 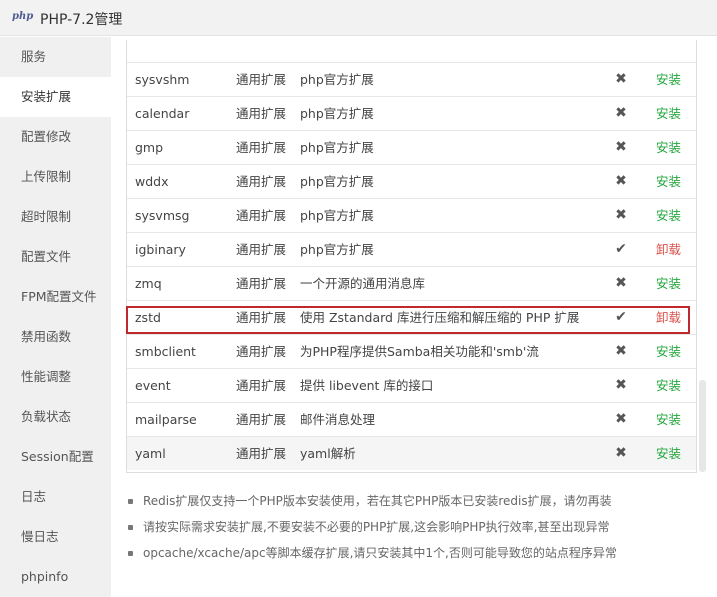 I want to click on extension-name: mailparse, so click(x=166, y=419).